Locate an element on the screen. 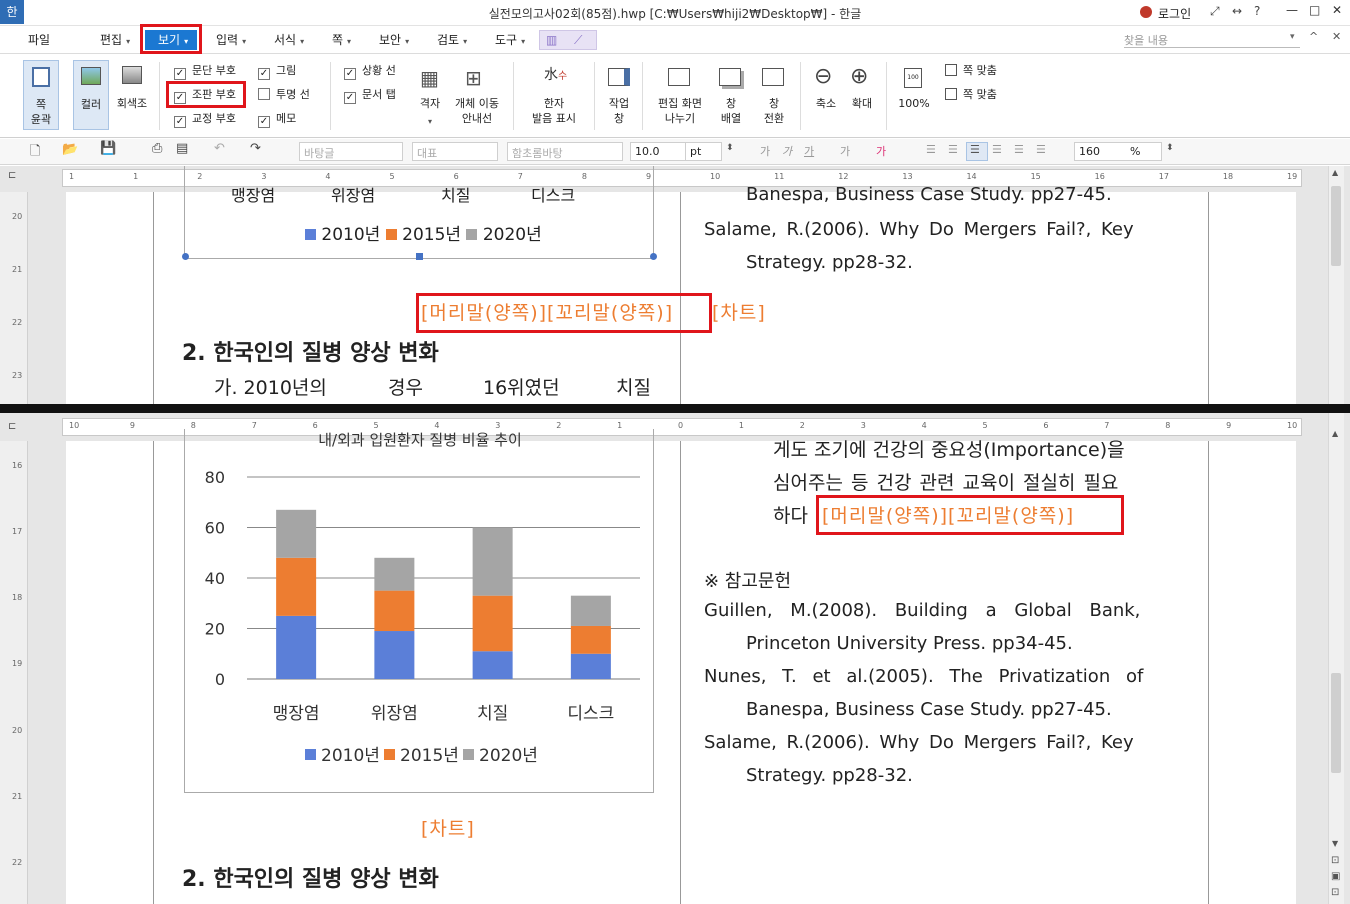 Image resolution: width=1350 pixels, height=904 pixels. hanja-pron-button: 水수 한자 발음 표시 is located at coordinates (554, 97).